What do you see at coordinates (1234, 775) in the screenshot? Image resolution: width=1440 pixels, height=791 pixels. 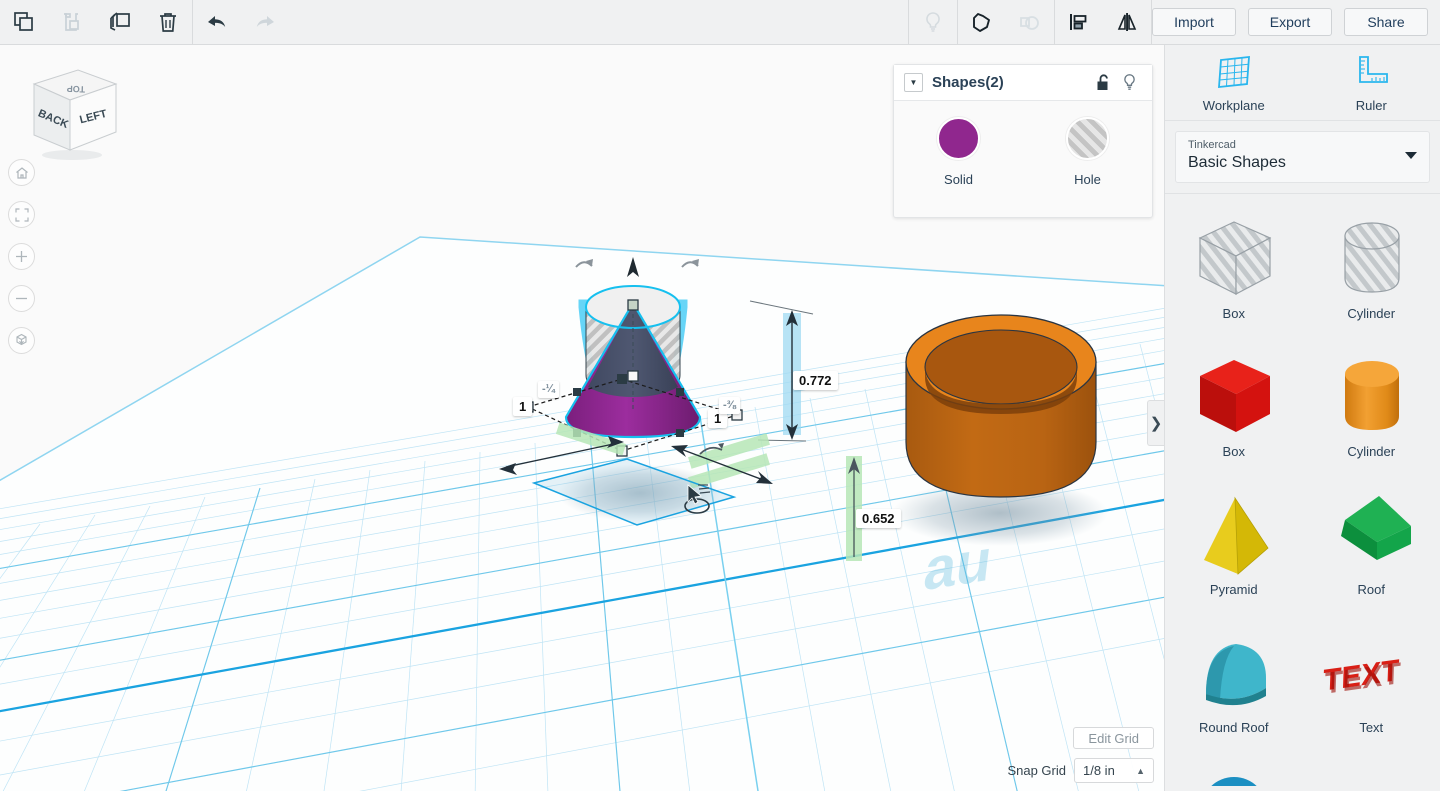 I see `sphere-thumbnail` at bounding box center [1234, 775].